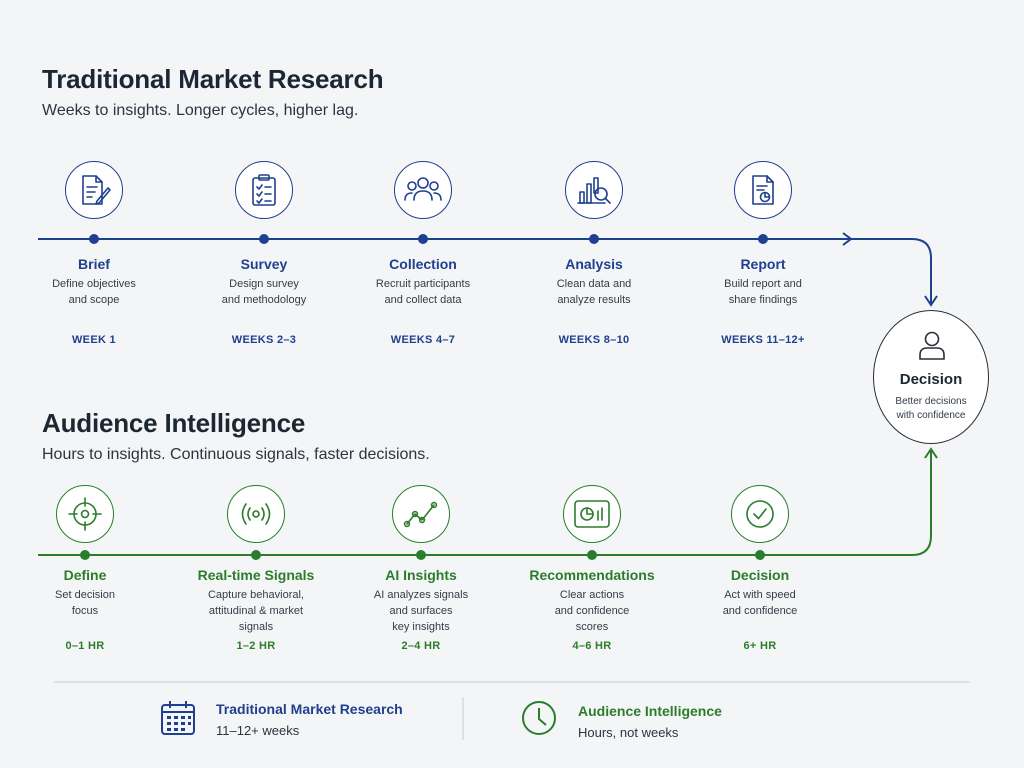 Image resolution: width=1024 pixels, height=768 pixels. I want to click on step-description-line: Capture behavioral,, so click(255, 595).